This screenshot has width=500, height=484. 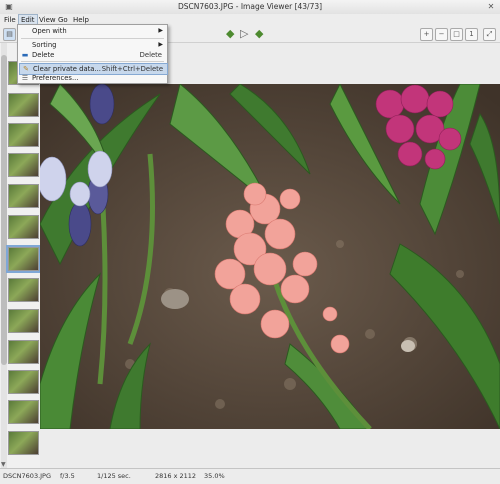 What do you see at coordinates (44, 45) in the screenshot?
I see `menu-item-label: Sorting` at bounding box center [44, 45].